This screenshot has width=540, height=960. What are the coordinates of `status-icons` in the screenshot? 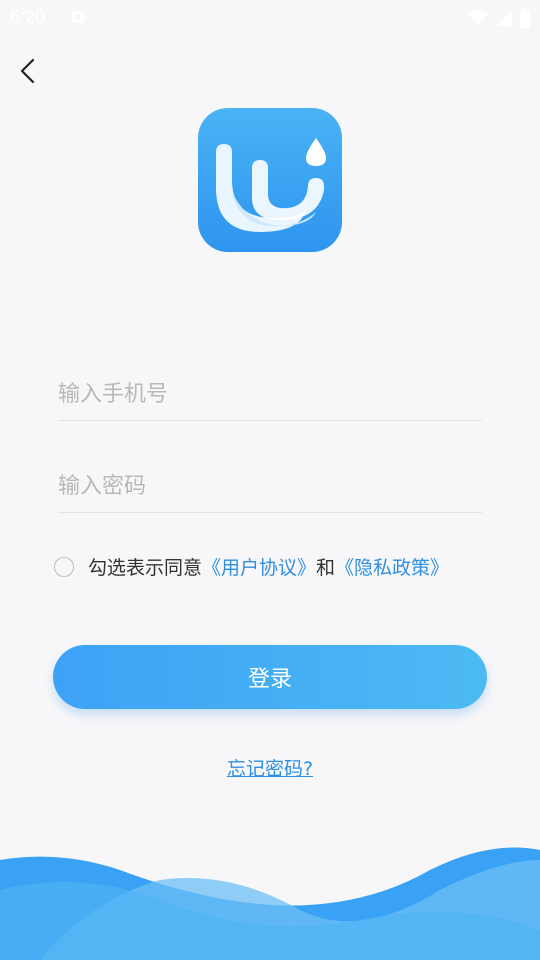 It's located at (499, 18).